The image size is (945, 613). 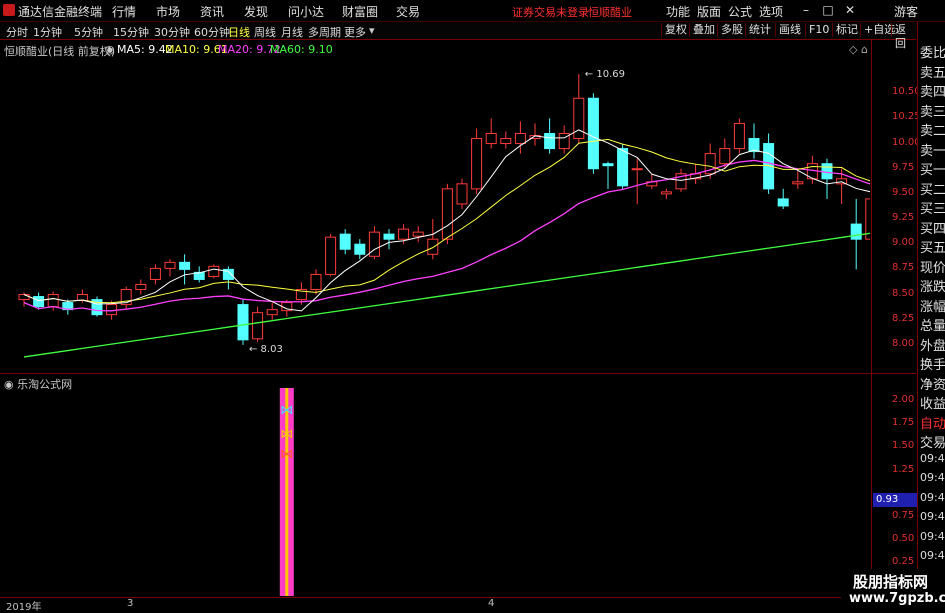 I want to click on side-panel-item: 净资, so click(x=932, y=383).